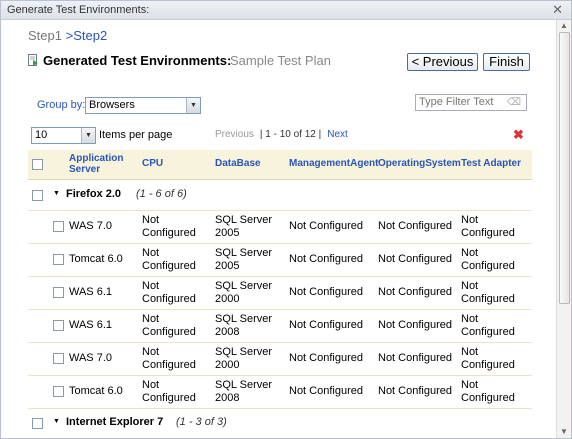  I want to click on document-icon, so click(33, 60).